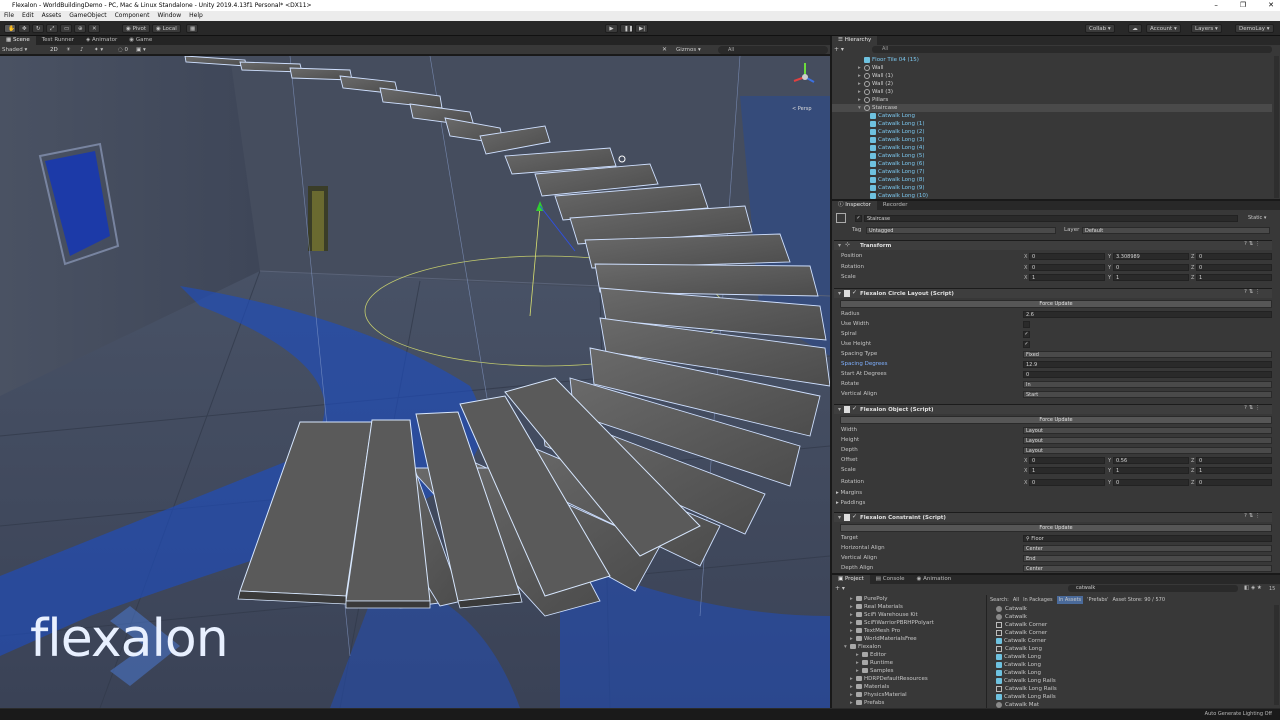  What do you see at coordinates (1151, 460) in the screenshot?
I see `offset-y-field: 0.56` at bounding box center [1151, 460].